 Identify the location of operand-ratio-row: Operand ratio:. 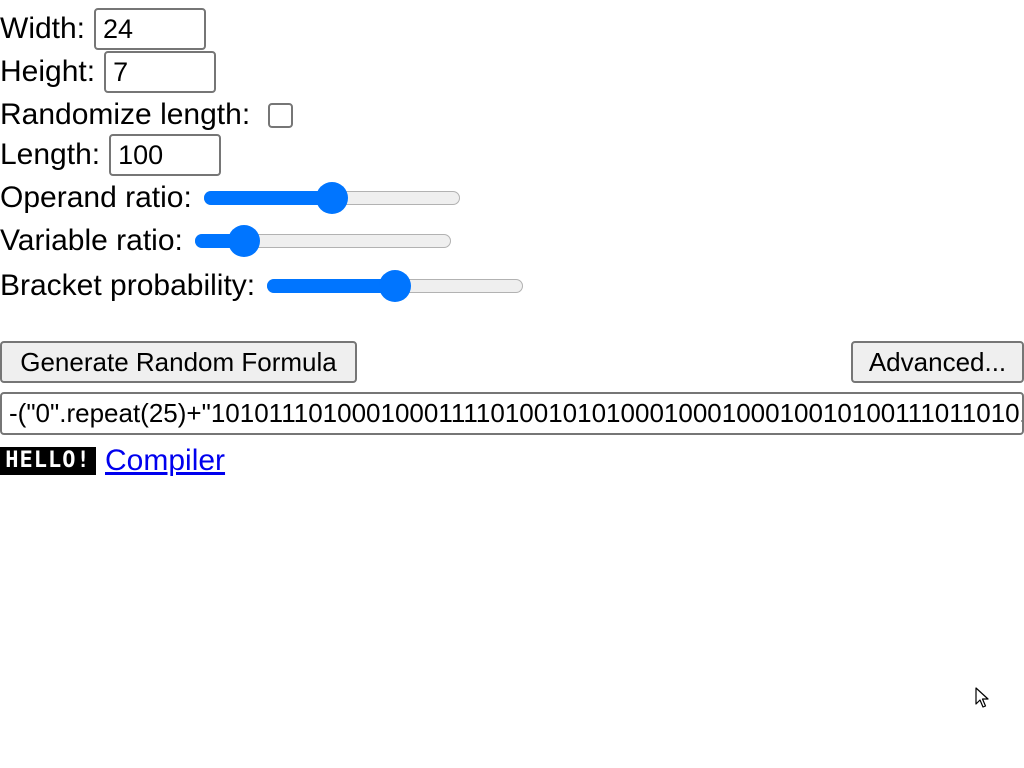
(230, 198).